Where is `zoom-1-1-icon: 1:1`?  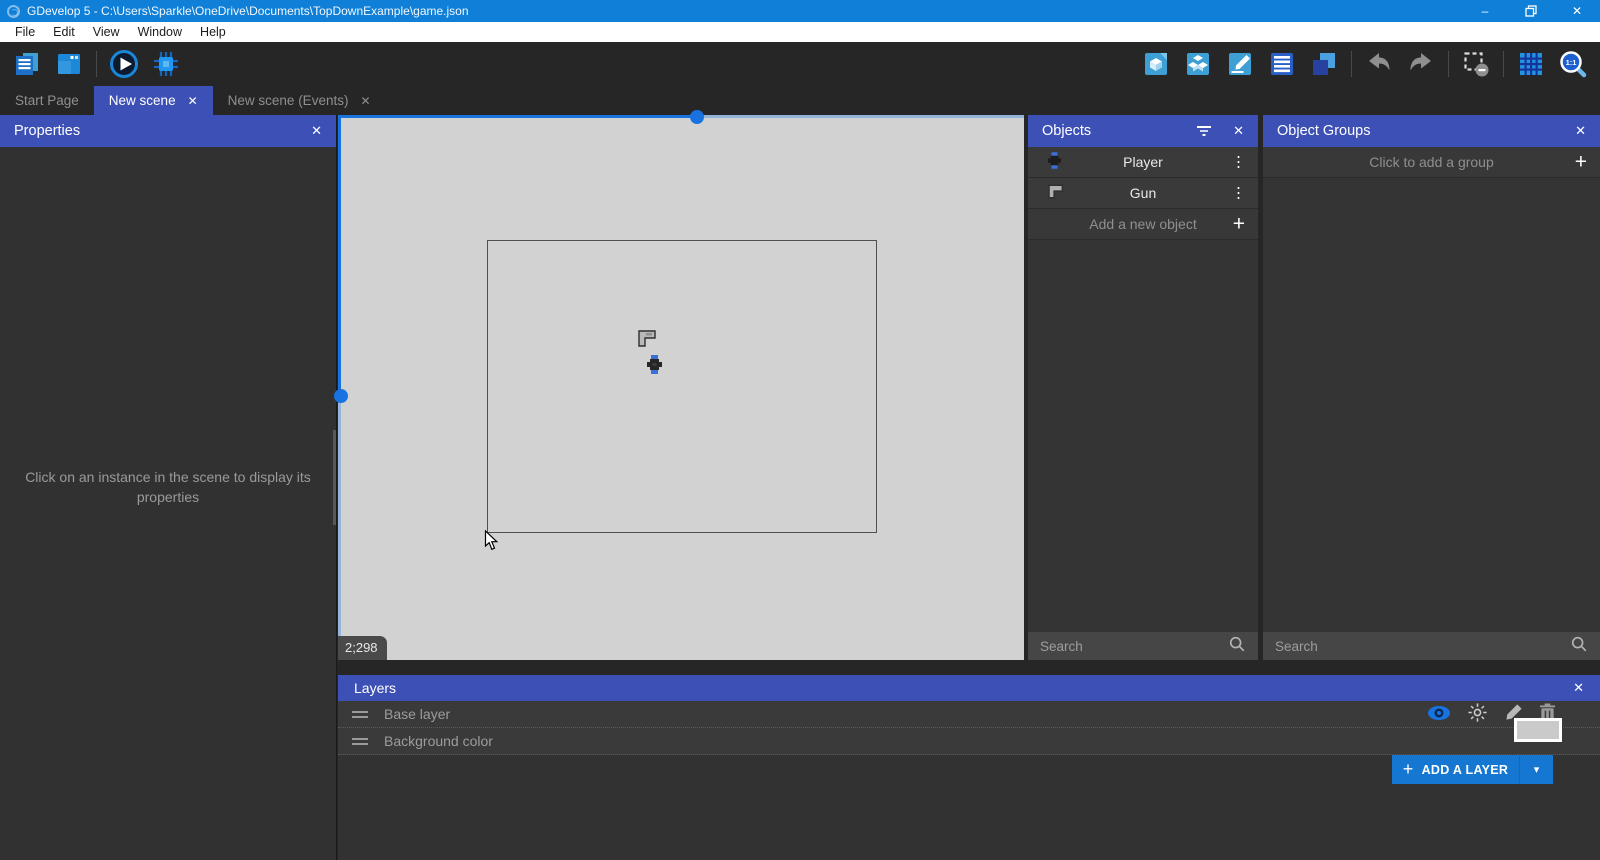
zoom-1-1-icon: 1:1 is located at coordinates (1573, 64).